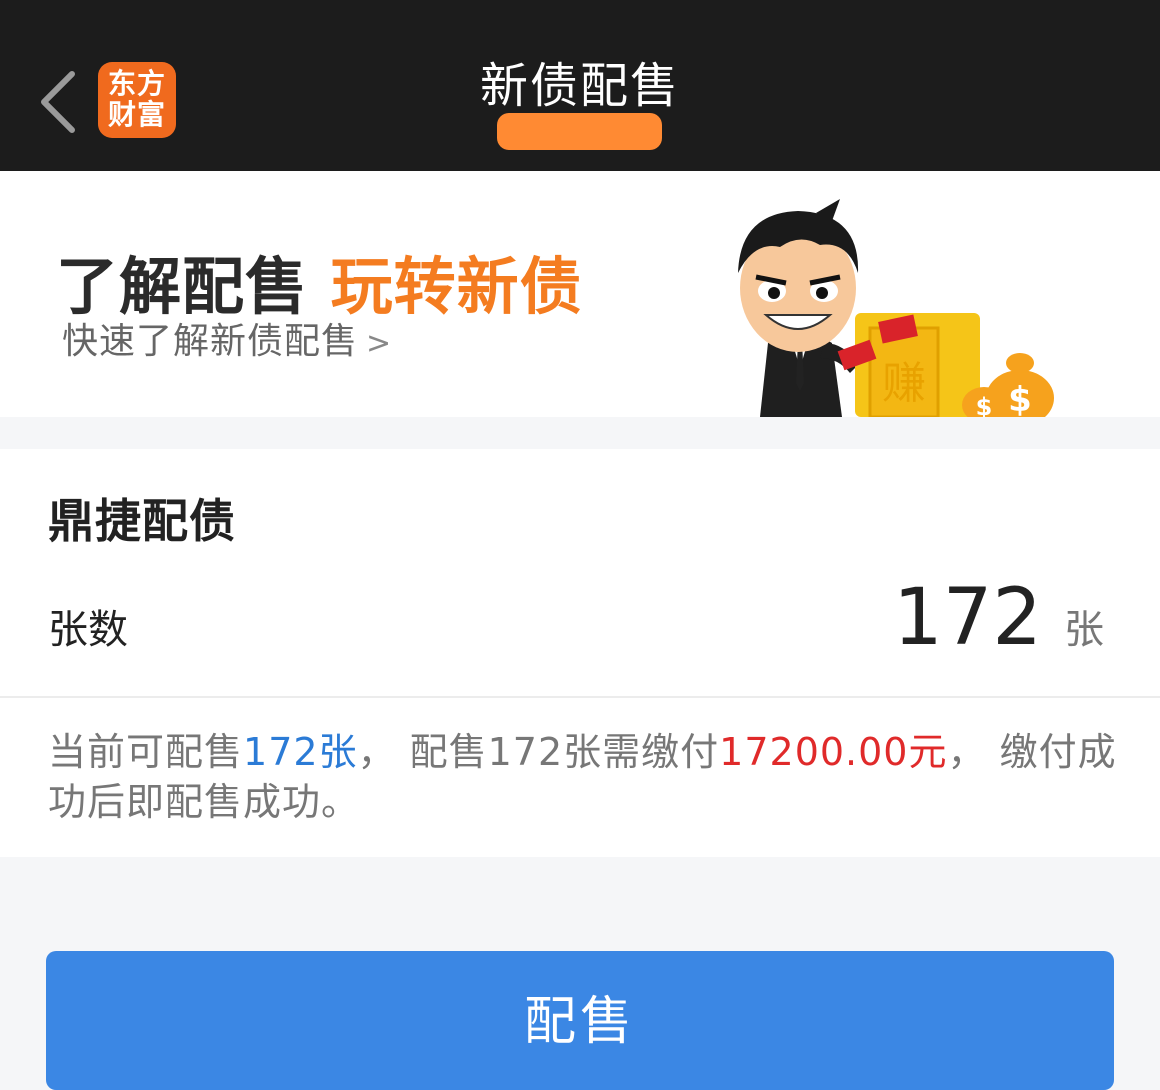  I want to click on quantity-unit: 张, so click(1084, 630).